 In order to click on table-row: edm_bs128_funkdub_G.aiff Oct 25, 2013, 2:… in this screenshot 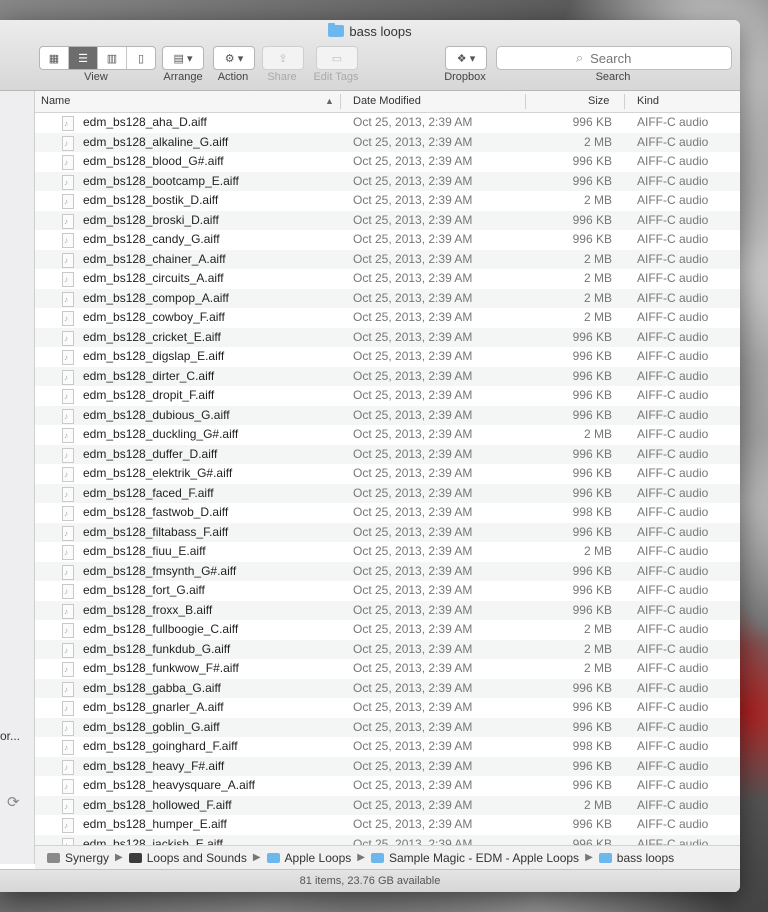, I will do `click(387, 649)`.